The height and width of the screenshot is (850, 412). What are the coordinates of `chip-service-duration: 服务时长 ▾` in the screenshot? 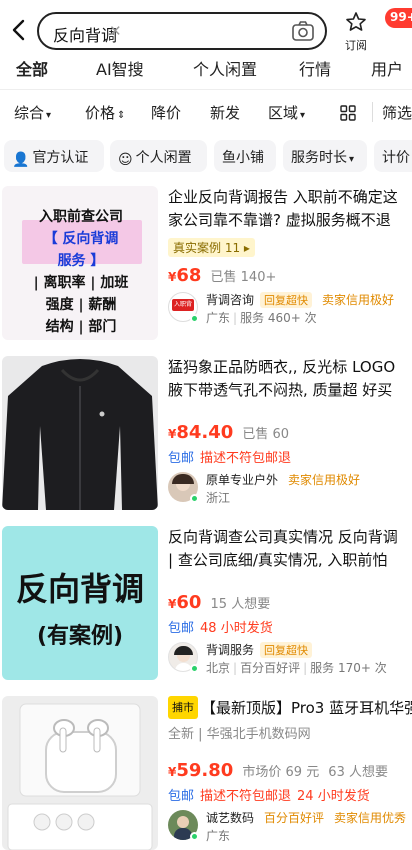 It's located at (325, 156).